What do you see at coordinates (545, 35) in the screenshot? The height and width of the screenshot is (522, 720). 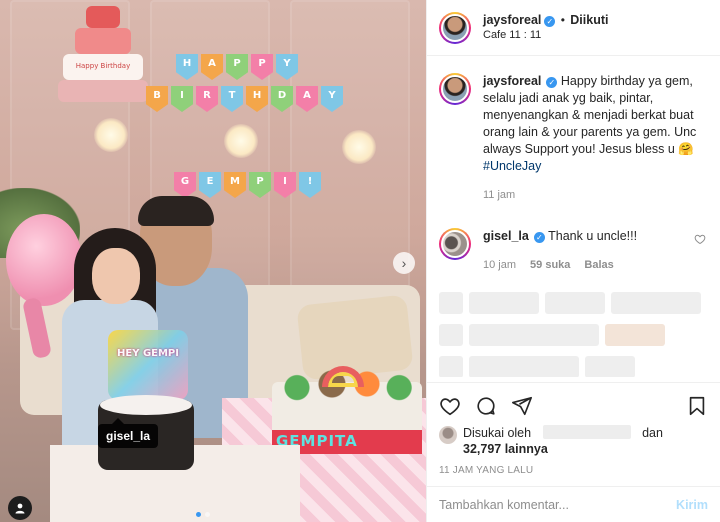 I see `location-link: Cafe 11 : 11` at bounding box center [545, 35].